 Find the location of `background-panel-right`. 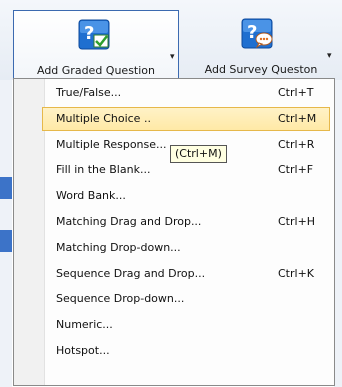

background-panel-right is located at coordinates (338, 233).